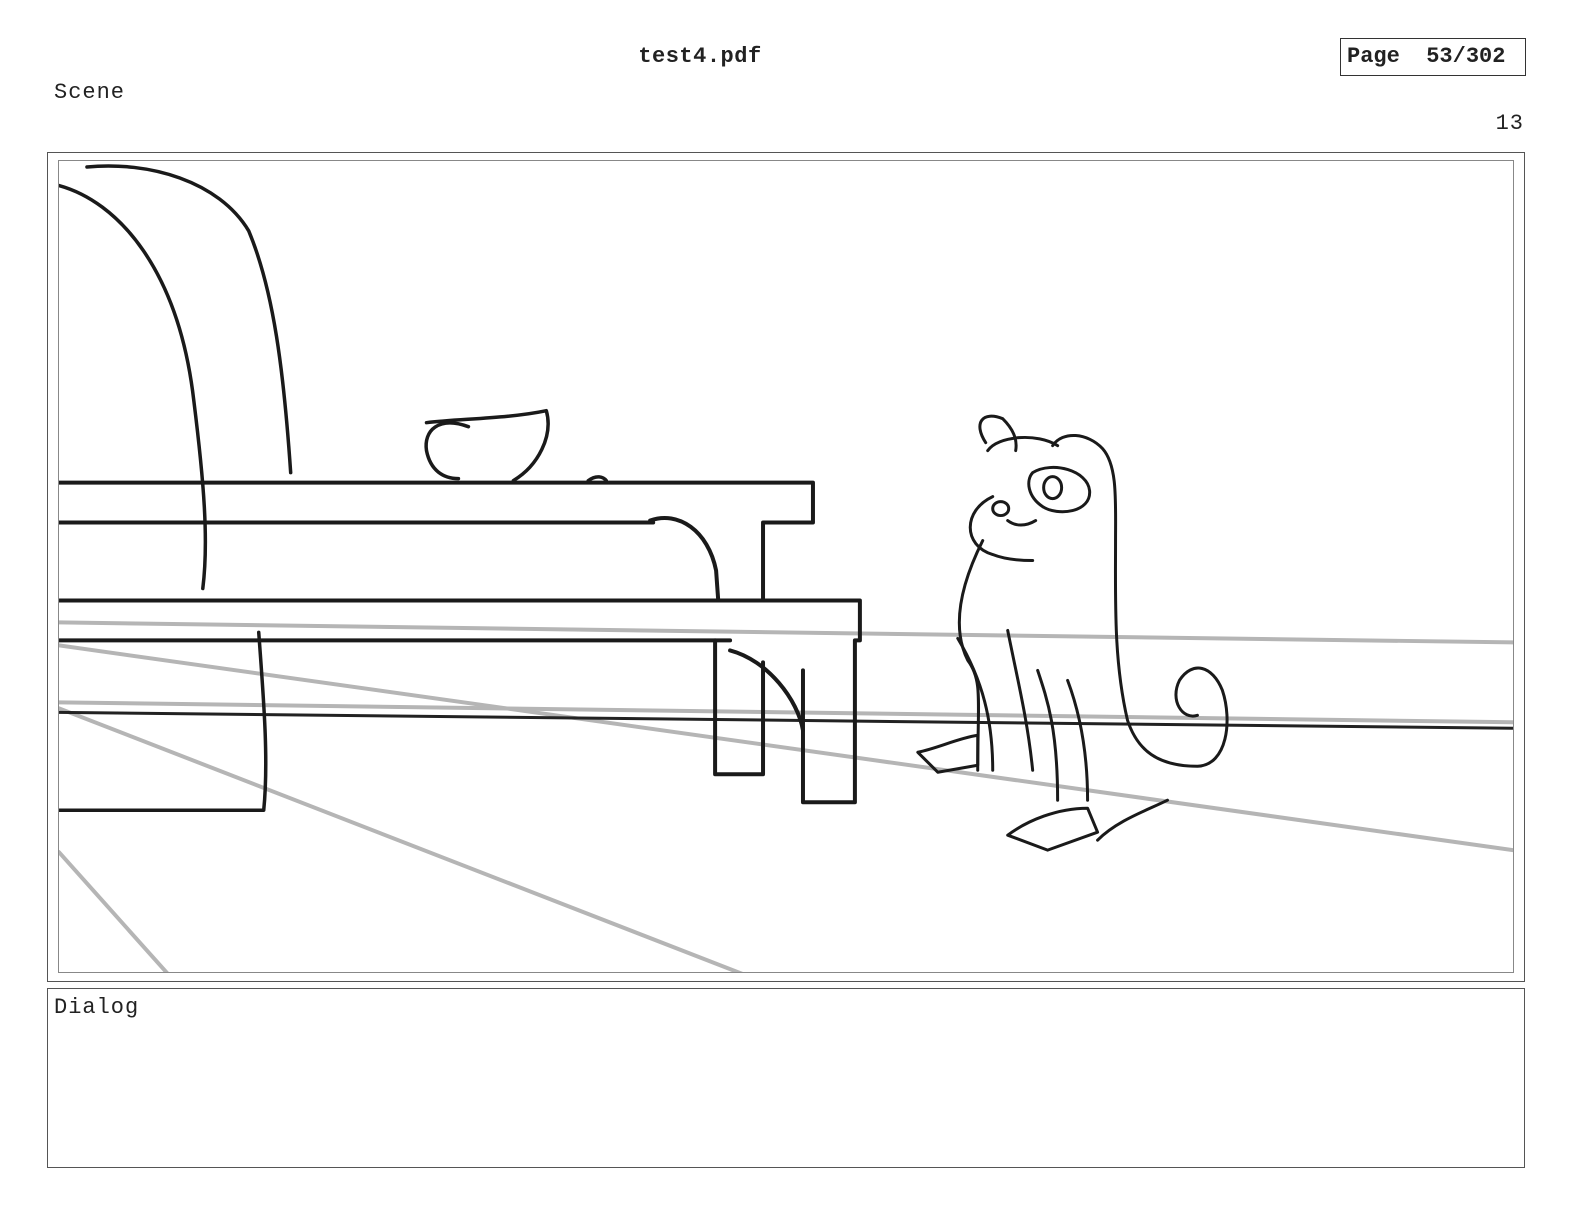 The image size is (1584, 1224). Describe the element at coordinates (1509, 123) in the screenshot. I see `scene-number: 13` at that location.